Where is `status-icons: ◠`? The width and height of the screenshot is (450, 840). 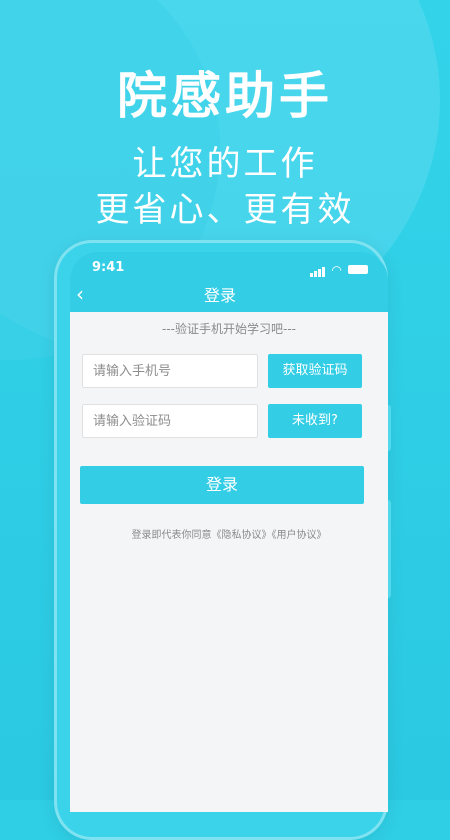
status-icons: ◠ is located at coordinates (338, 269).